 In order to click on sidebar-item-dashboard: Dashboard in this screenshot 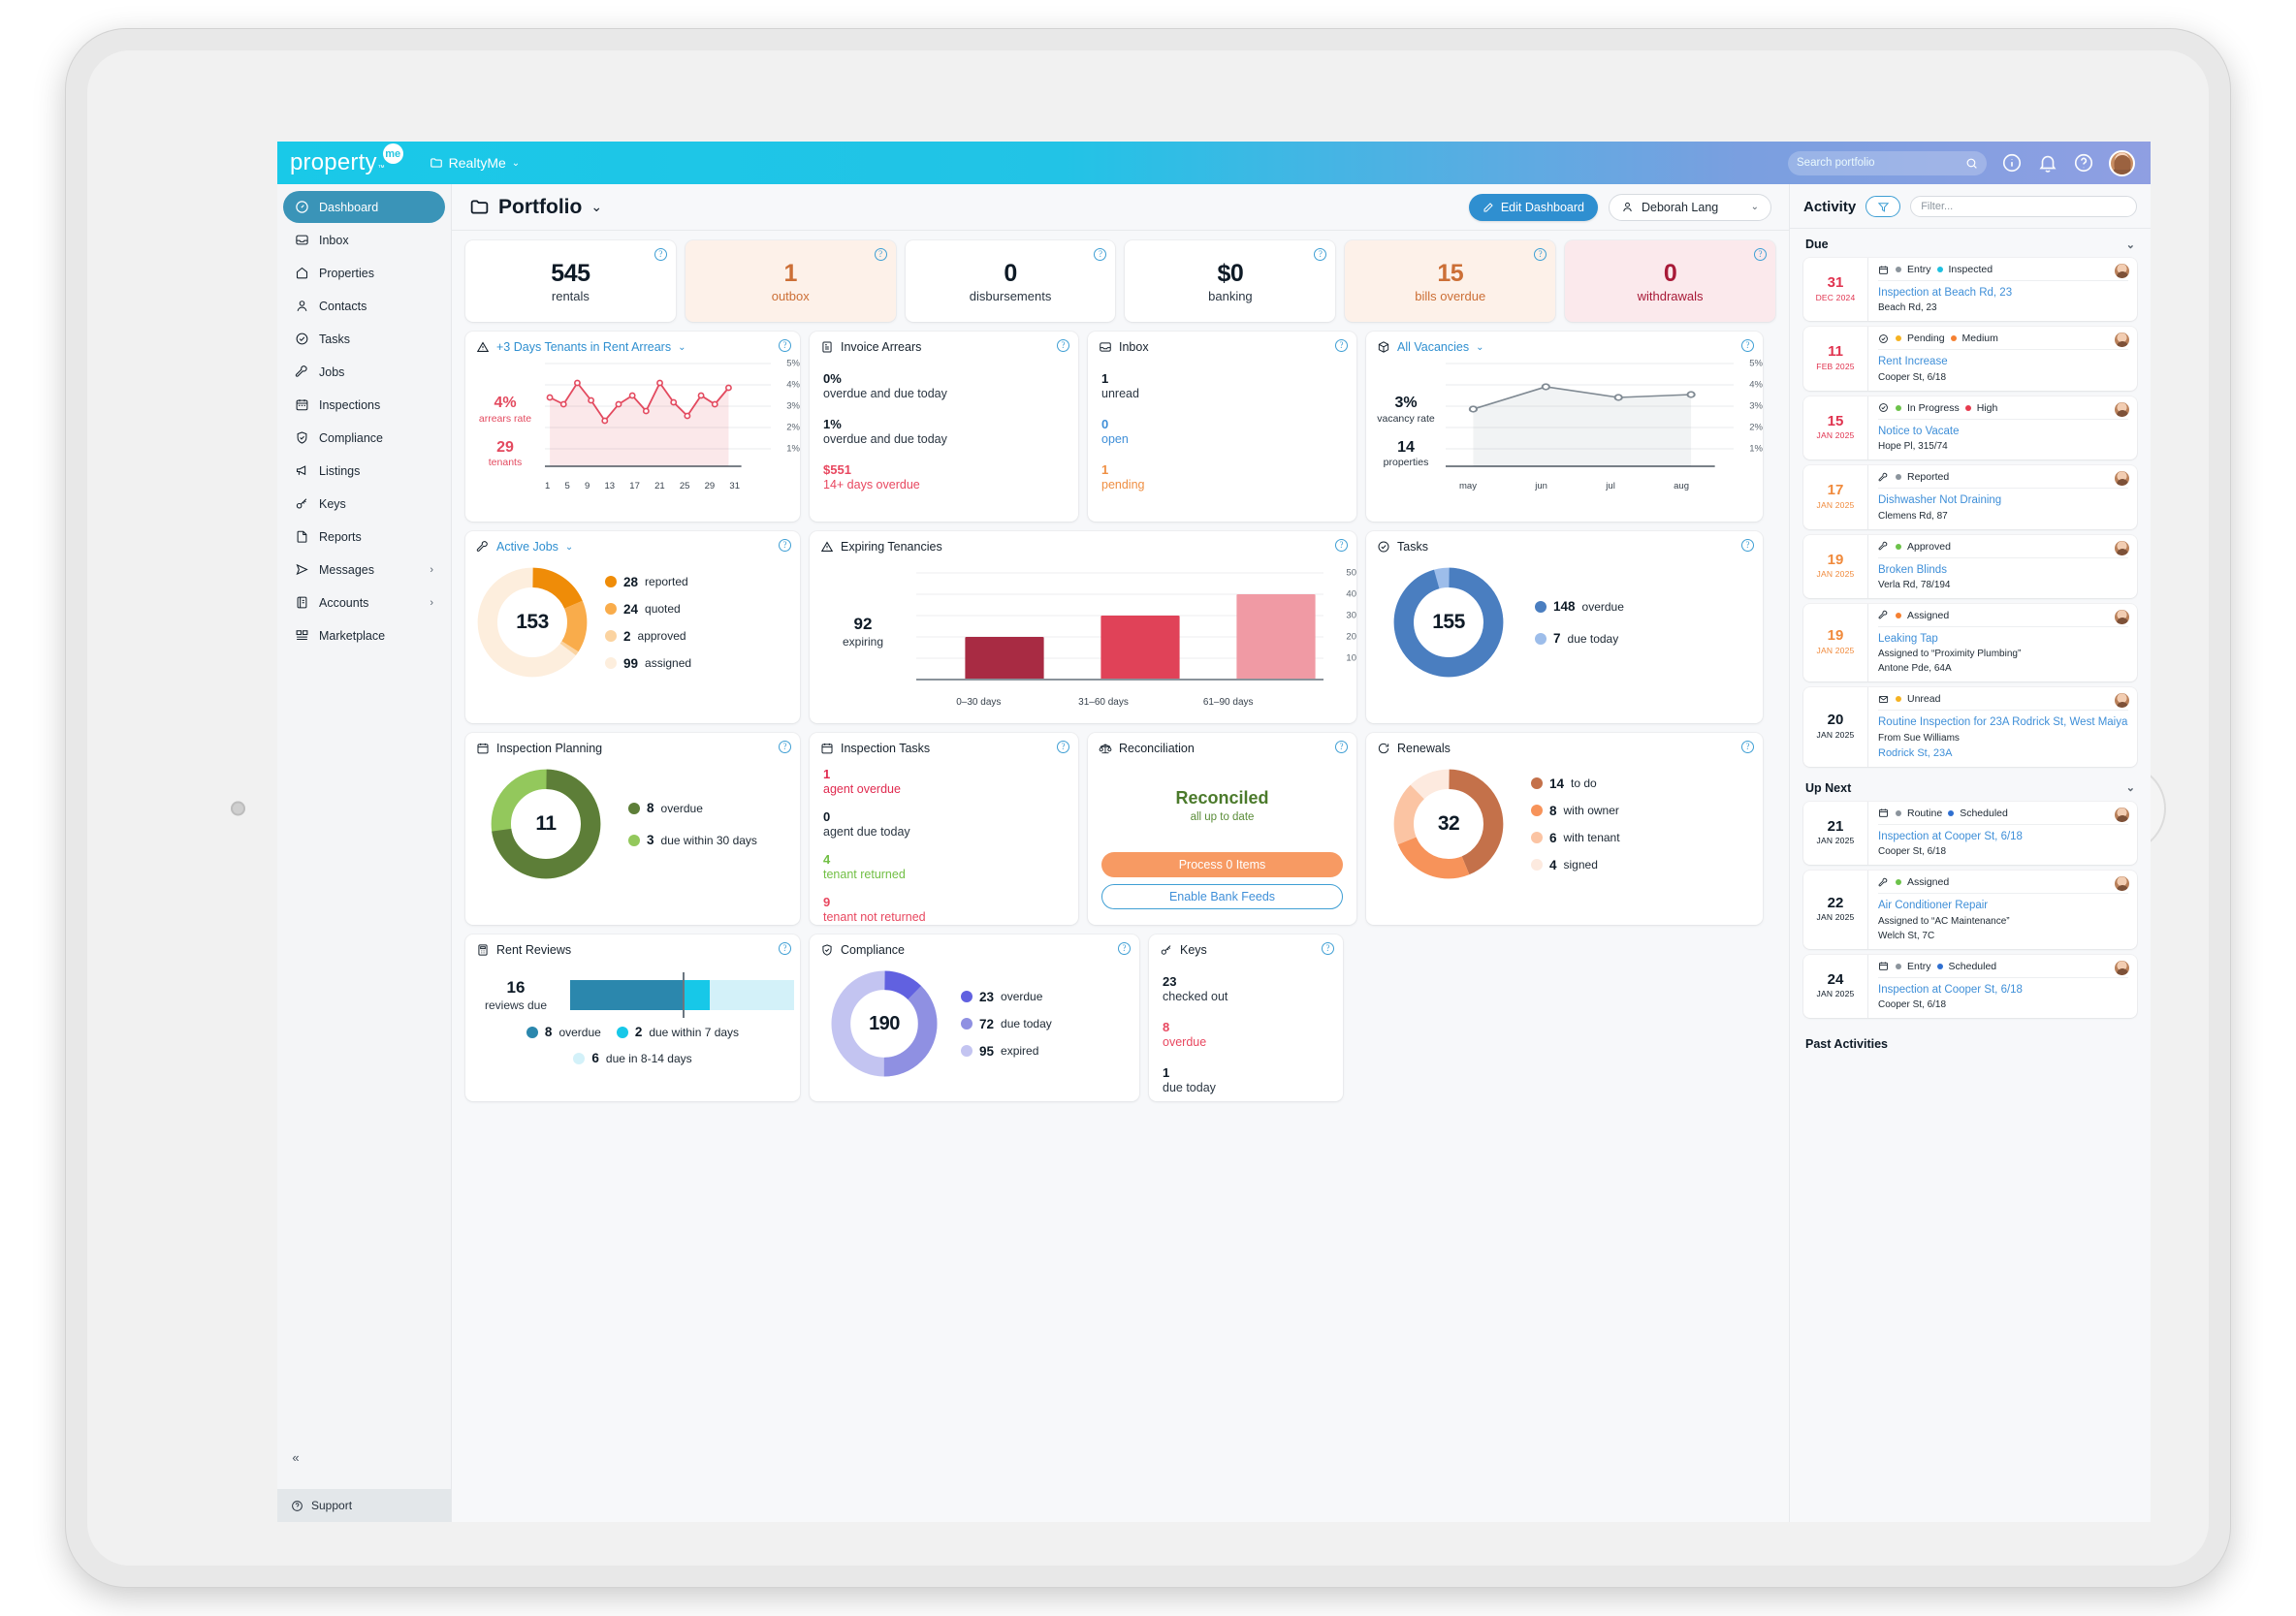, I will do `click(364, 207)`.